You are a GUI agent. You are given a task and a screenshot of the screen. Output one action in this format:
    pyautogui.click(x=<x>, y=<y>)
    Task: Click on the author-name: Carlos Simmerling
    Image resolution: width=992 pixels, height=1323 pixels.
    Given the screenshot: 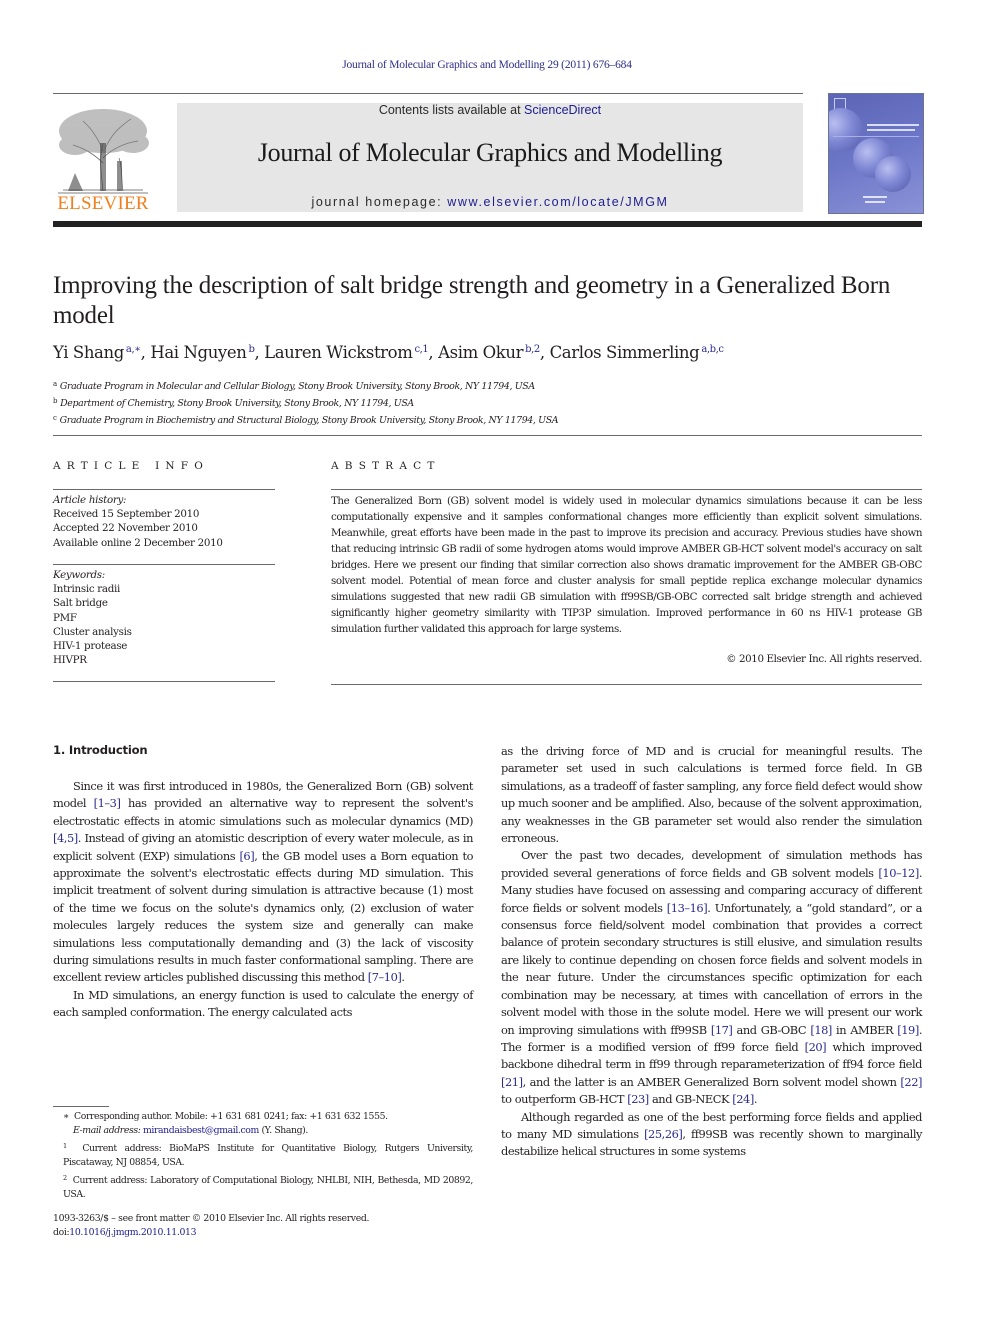 What is the action you would take?
    pyautogui.click(x=624, y=352)
    